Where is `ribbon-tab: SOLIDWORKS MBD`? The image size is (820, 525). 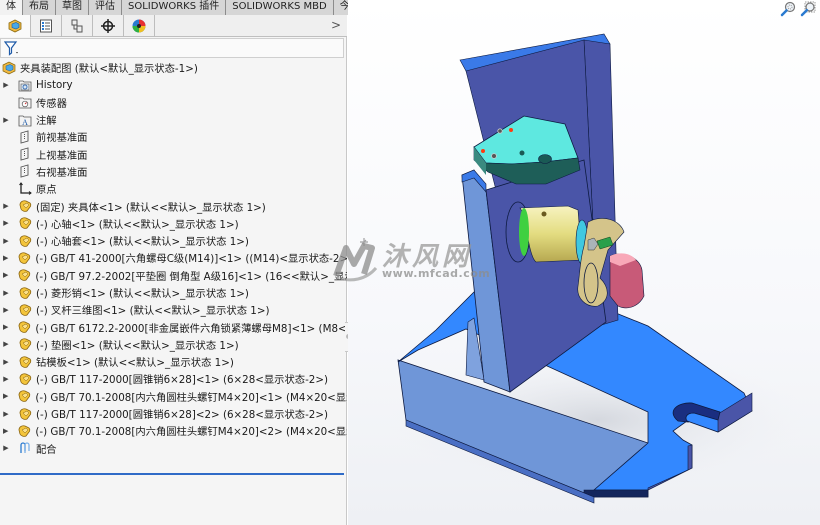 ribbon-tab: SOLIDWORKS MBD is located at coordinates (280, 7).